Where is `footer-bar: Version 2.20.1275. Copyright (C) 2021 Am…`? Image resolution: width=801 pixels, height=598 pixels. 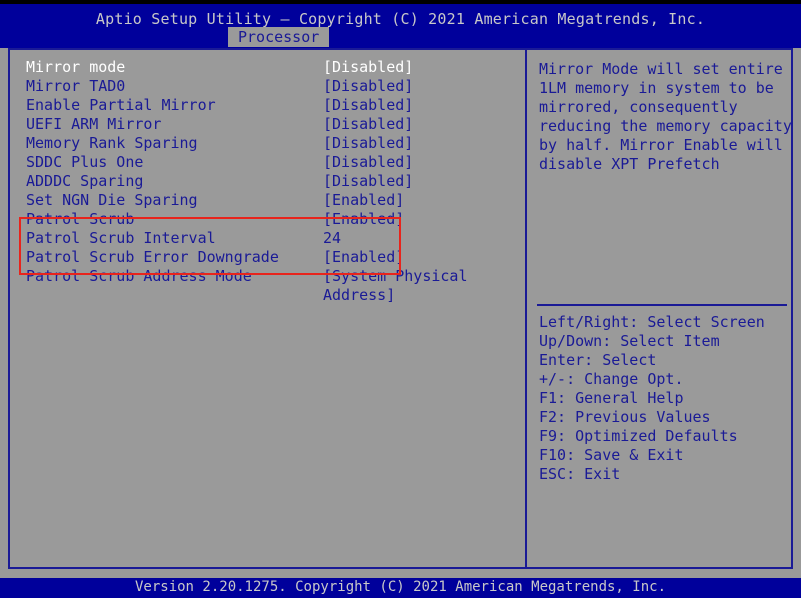
footer-bar: Version 2.20.1275. Copyright (C) 2021 Am… is located at coordinates (400, 588).